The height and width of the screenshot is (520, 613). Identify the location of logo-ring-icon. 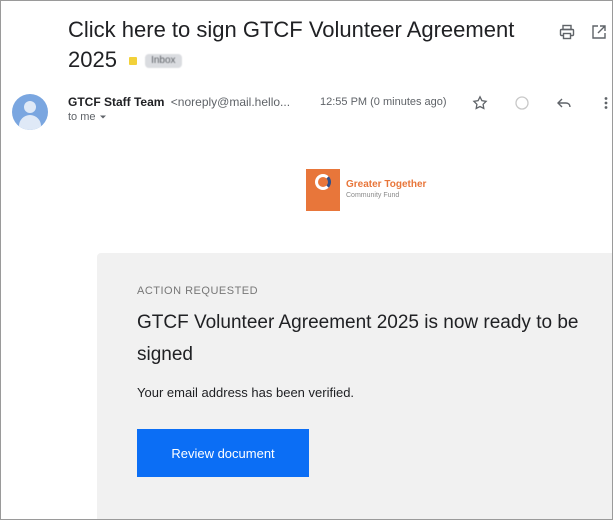
(323, 182).